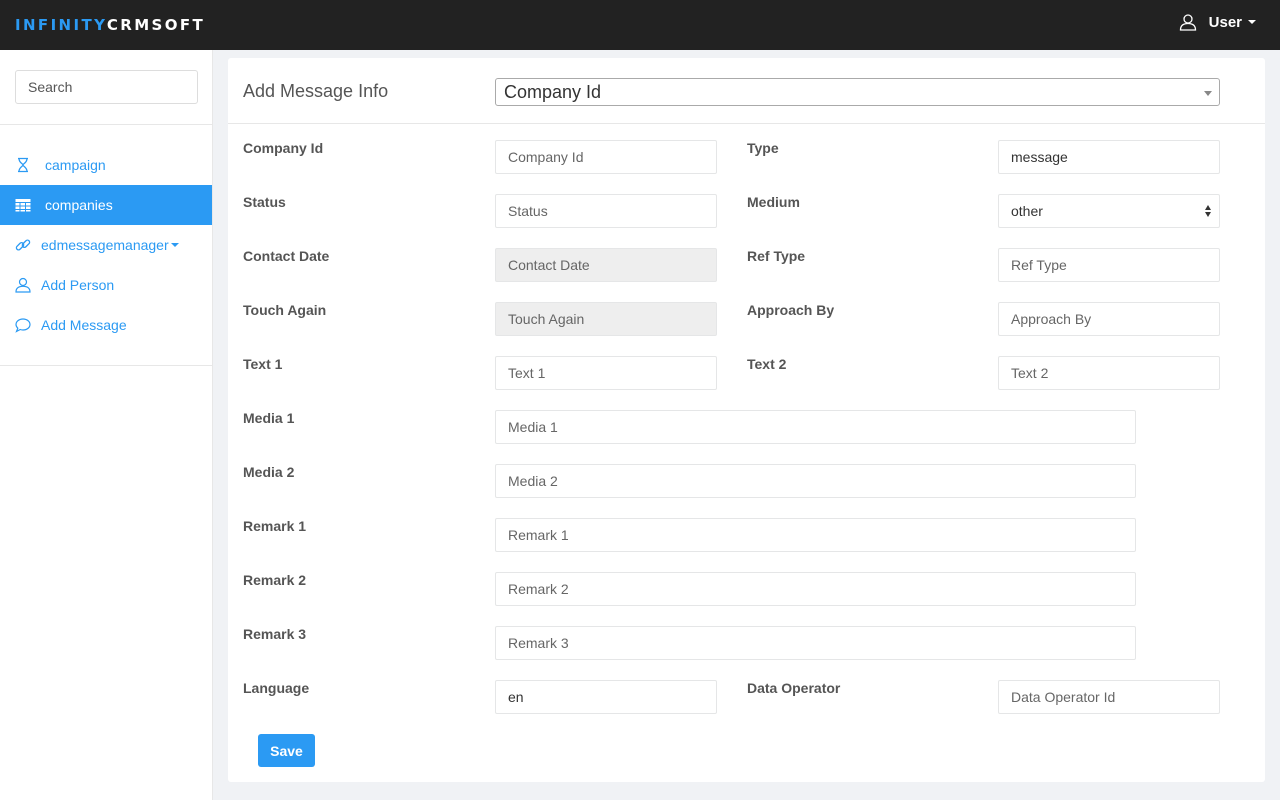 The image size is (1280, 800). Describe the element at coordinates (269, 418) in the screenshot. I see `media1-label: Media 1` at that location.